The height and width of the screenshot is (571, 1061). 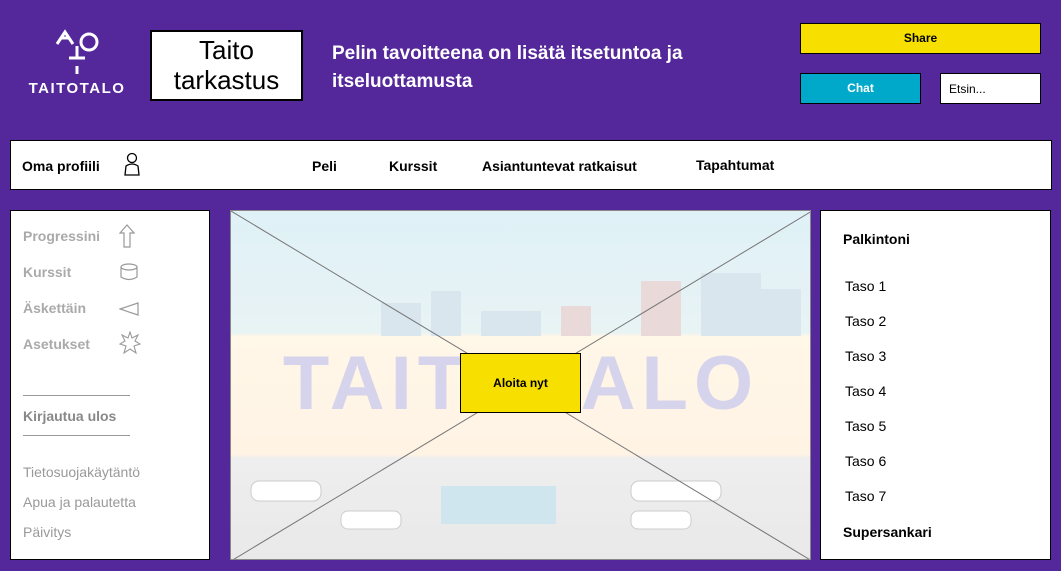 I want to click on reward-final: Supersankari, so click(x=887, y=532).